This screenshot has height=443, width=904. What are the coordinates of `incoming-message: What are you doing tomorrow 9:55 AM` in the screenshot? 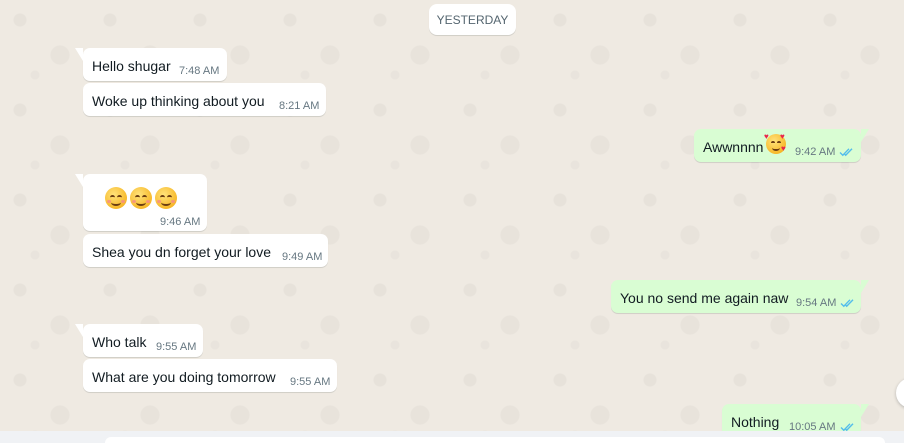 It's located at (210, 375).